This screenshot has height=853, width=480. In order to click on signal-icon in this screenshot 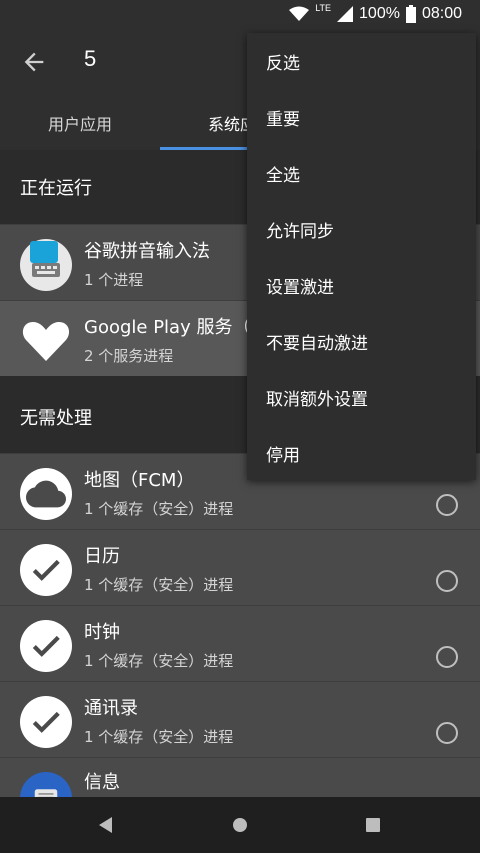, I will do `click(345, 14)`.